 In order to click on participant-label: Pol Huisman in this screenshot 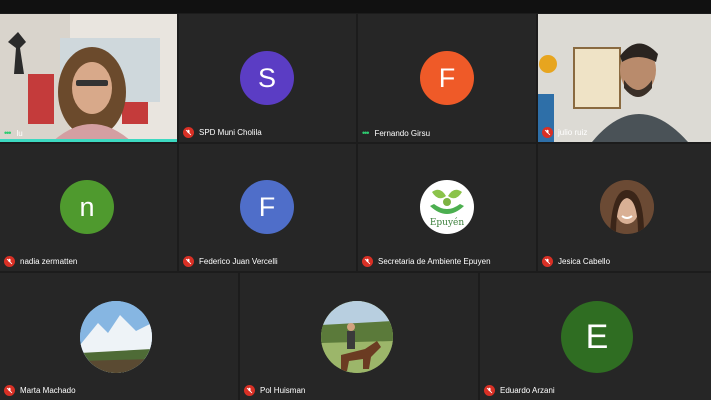, I will do `click(274, 390)`.